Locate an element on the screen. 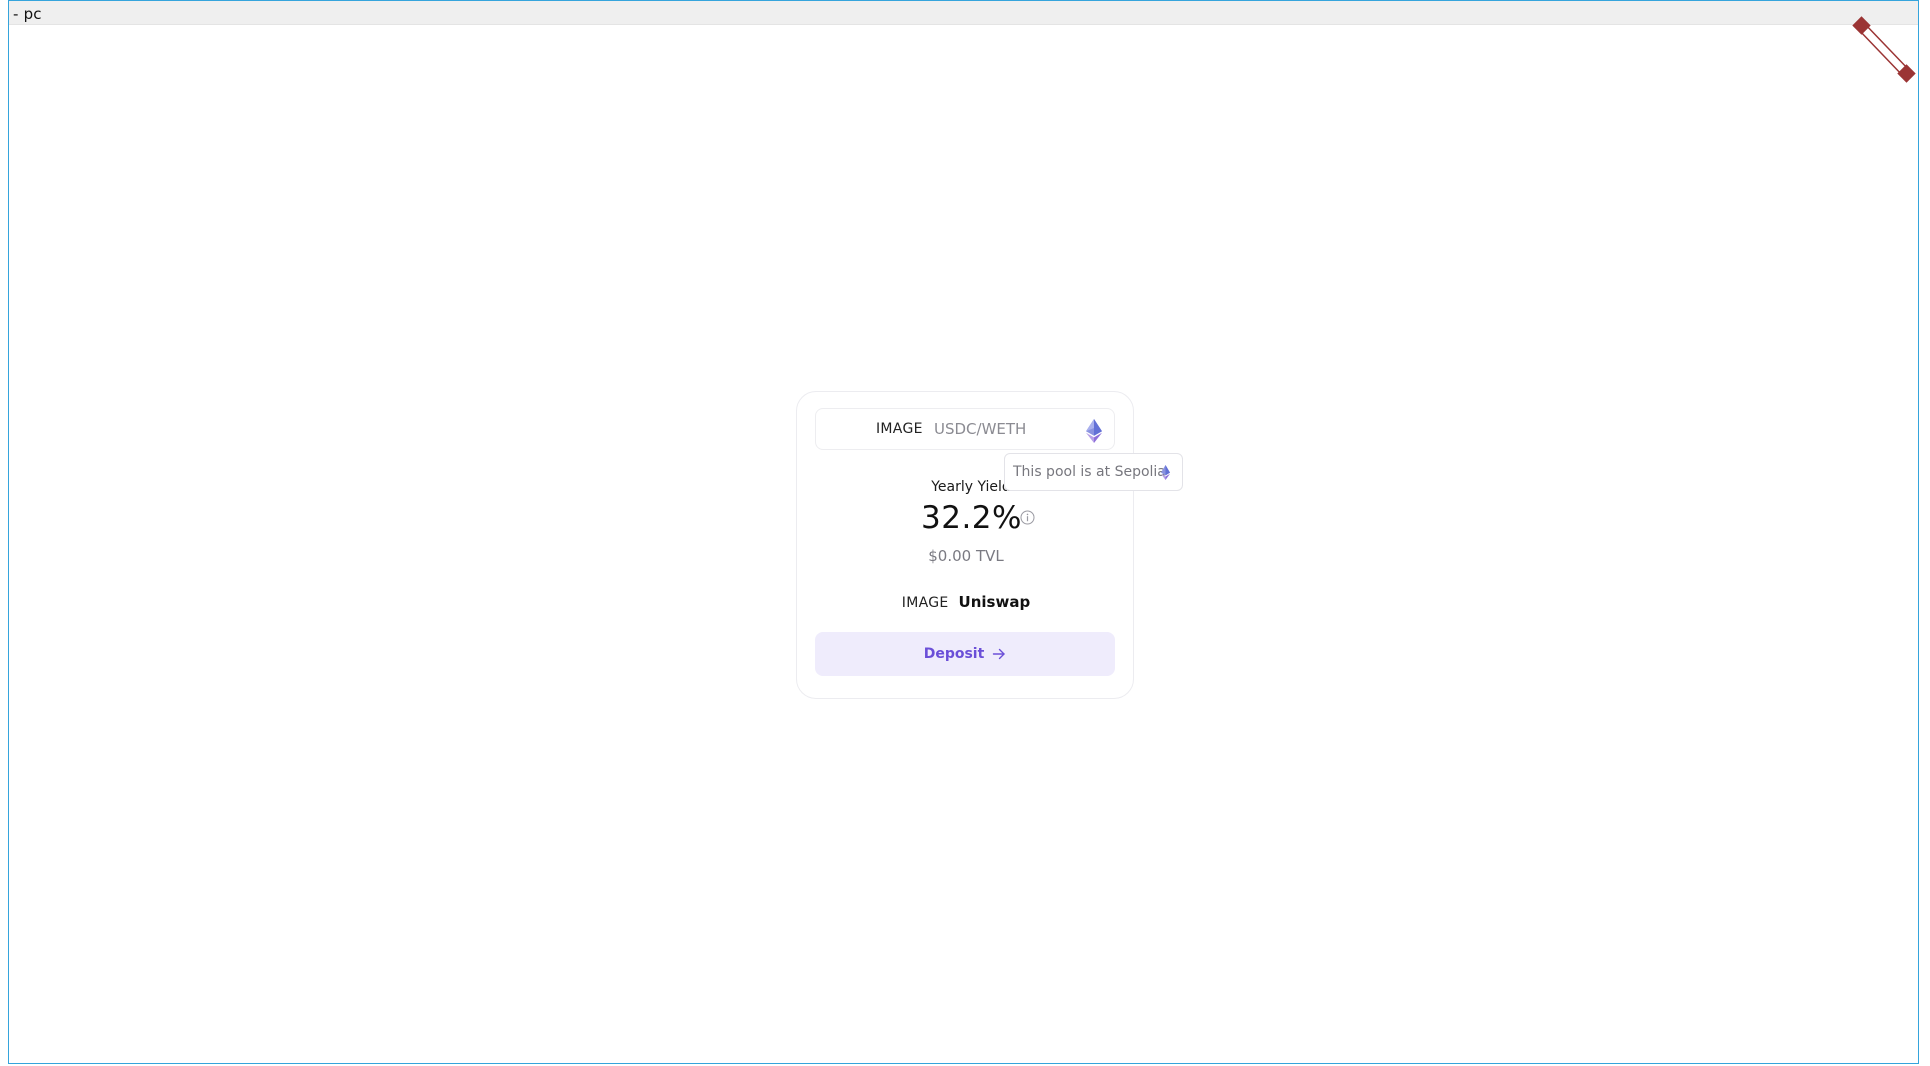 The image size is (1930, 1066). tooltip-text: This pool is at Sepolia is located at coordinates (1089, 472).